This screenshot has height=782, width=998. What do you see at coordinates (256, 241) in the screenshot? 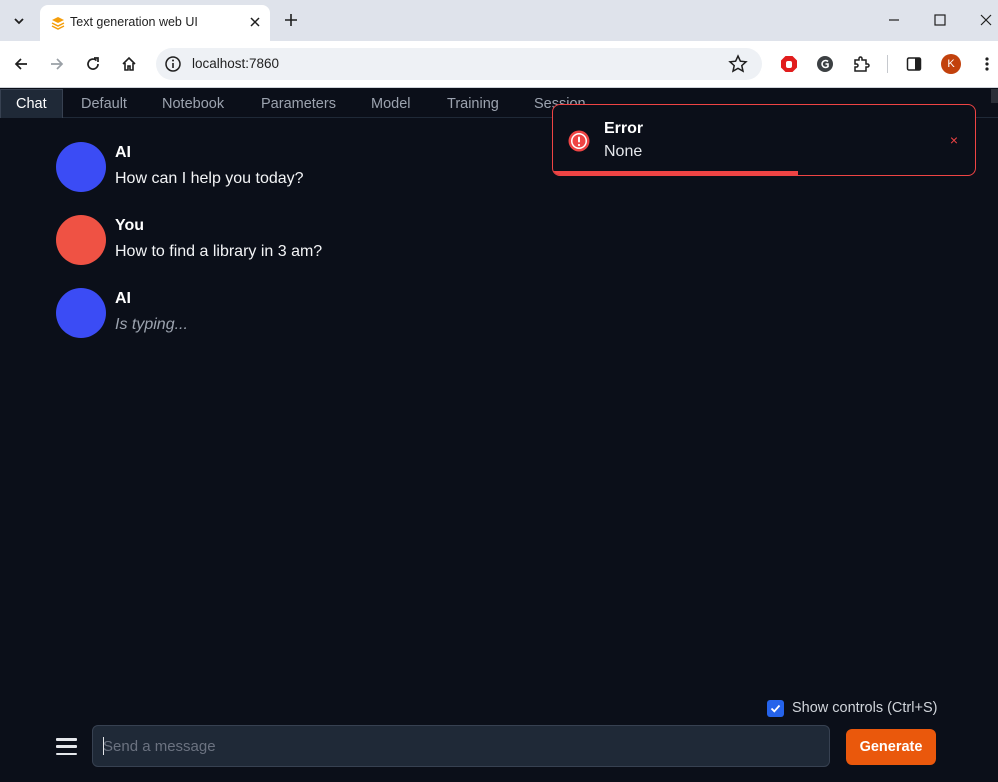
I see `chat-message: You How to find a library in 3 am?` at bounding box center [256, 241].